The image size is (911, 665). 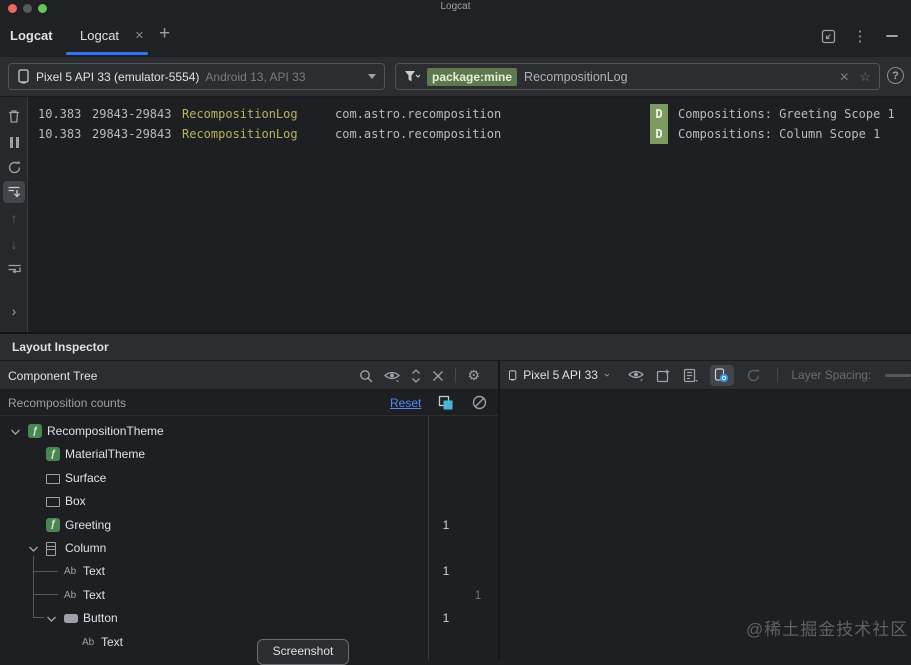 I want to click on tree-node-recompositiontheme: ƒ RecompositionTheme, so click(x=249, y=431).